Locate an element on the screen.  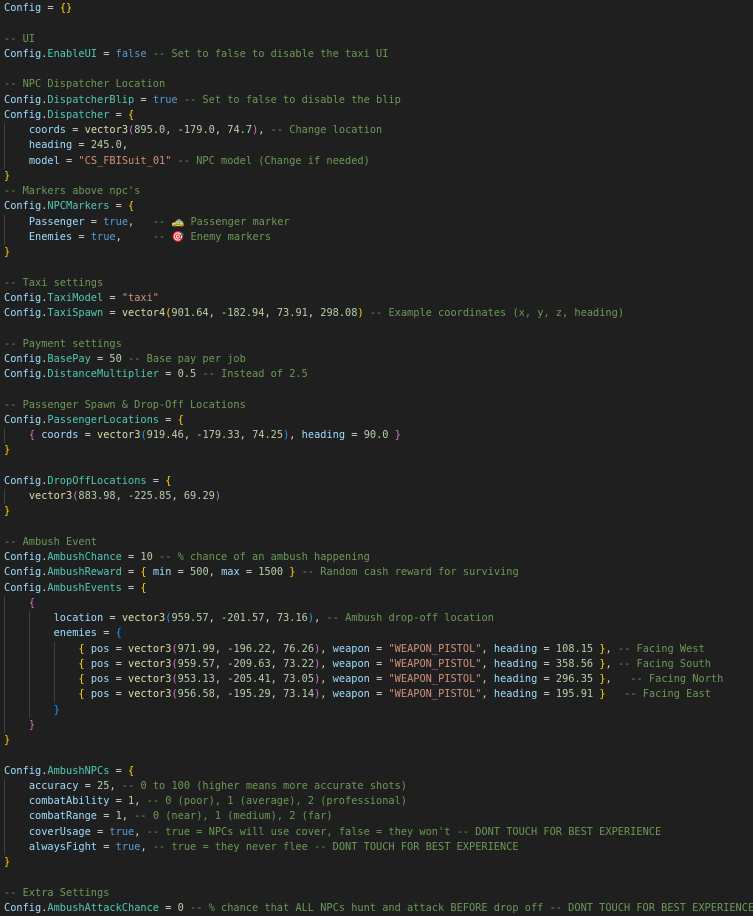
code-line: { is located at coordinates (376, 603).